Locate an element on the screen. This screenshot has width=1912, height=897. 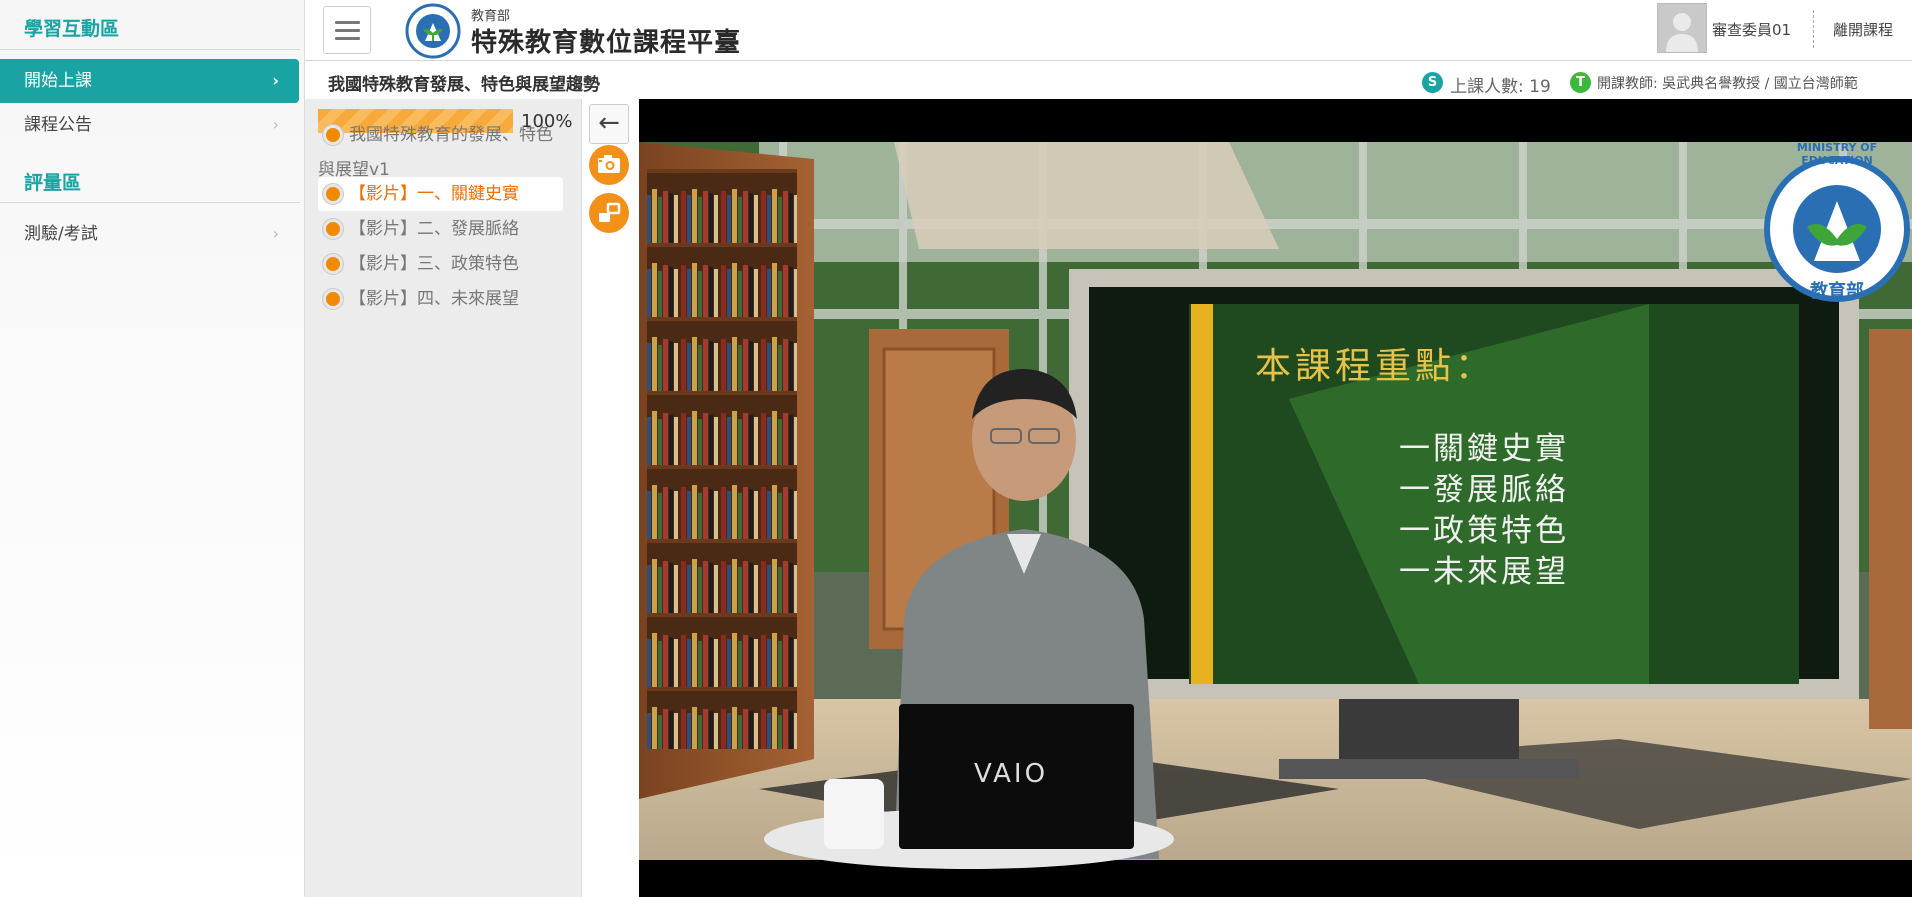
teacher-badge-icon: T is located at coordinates (1580, 82).